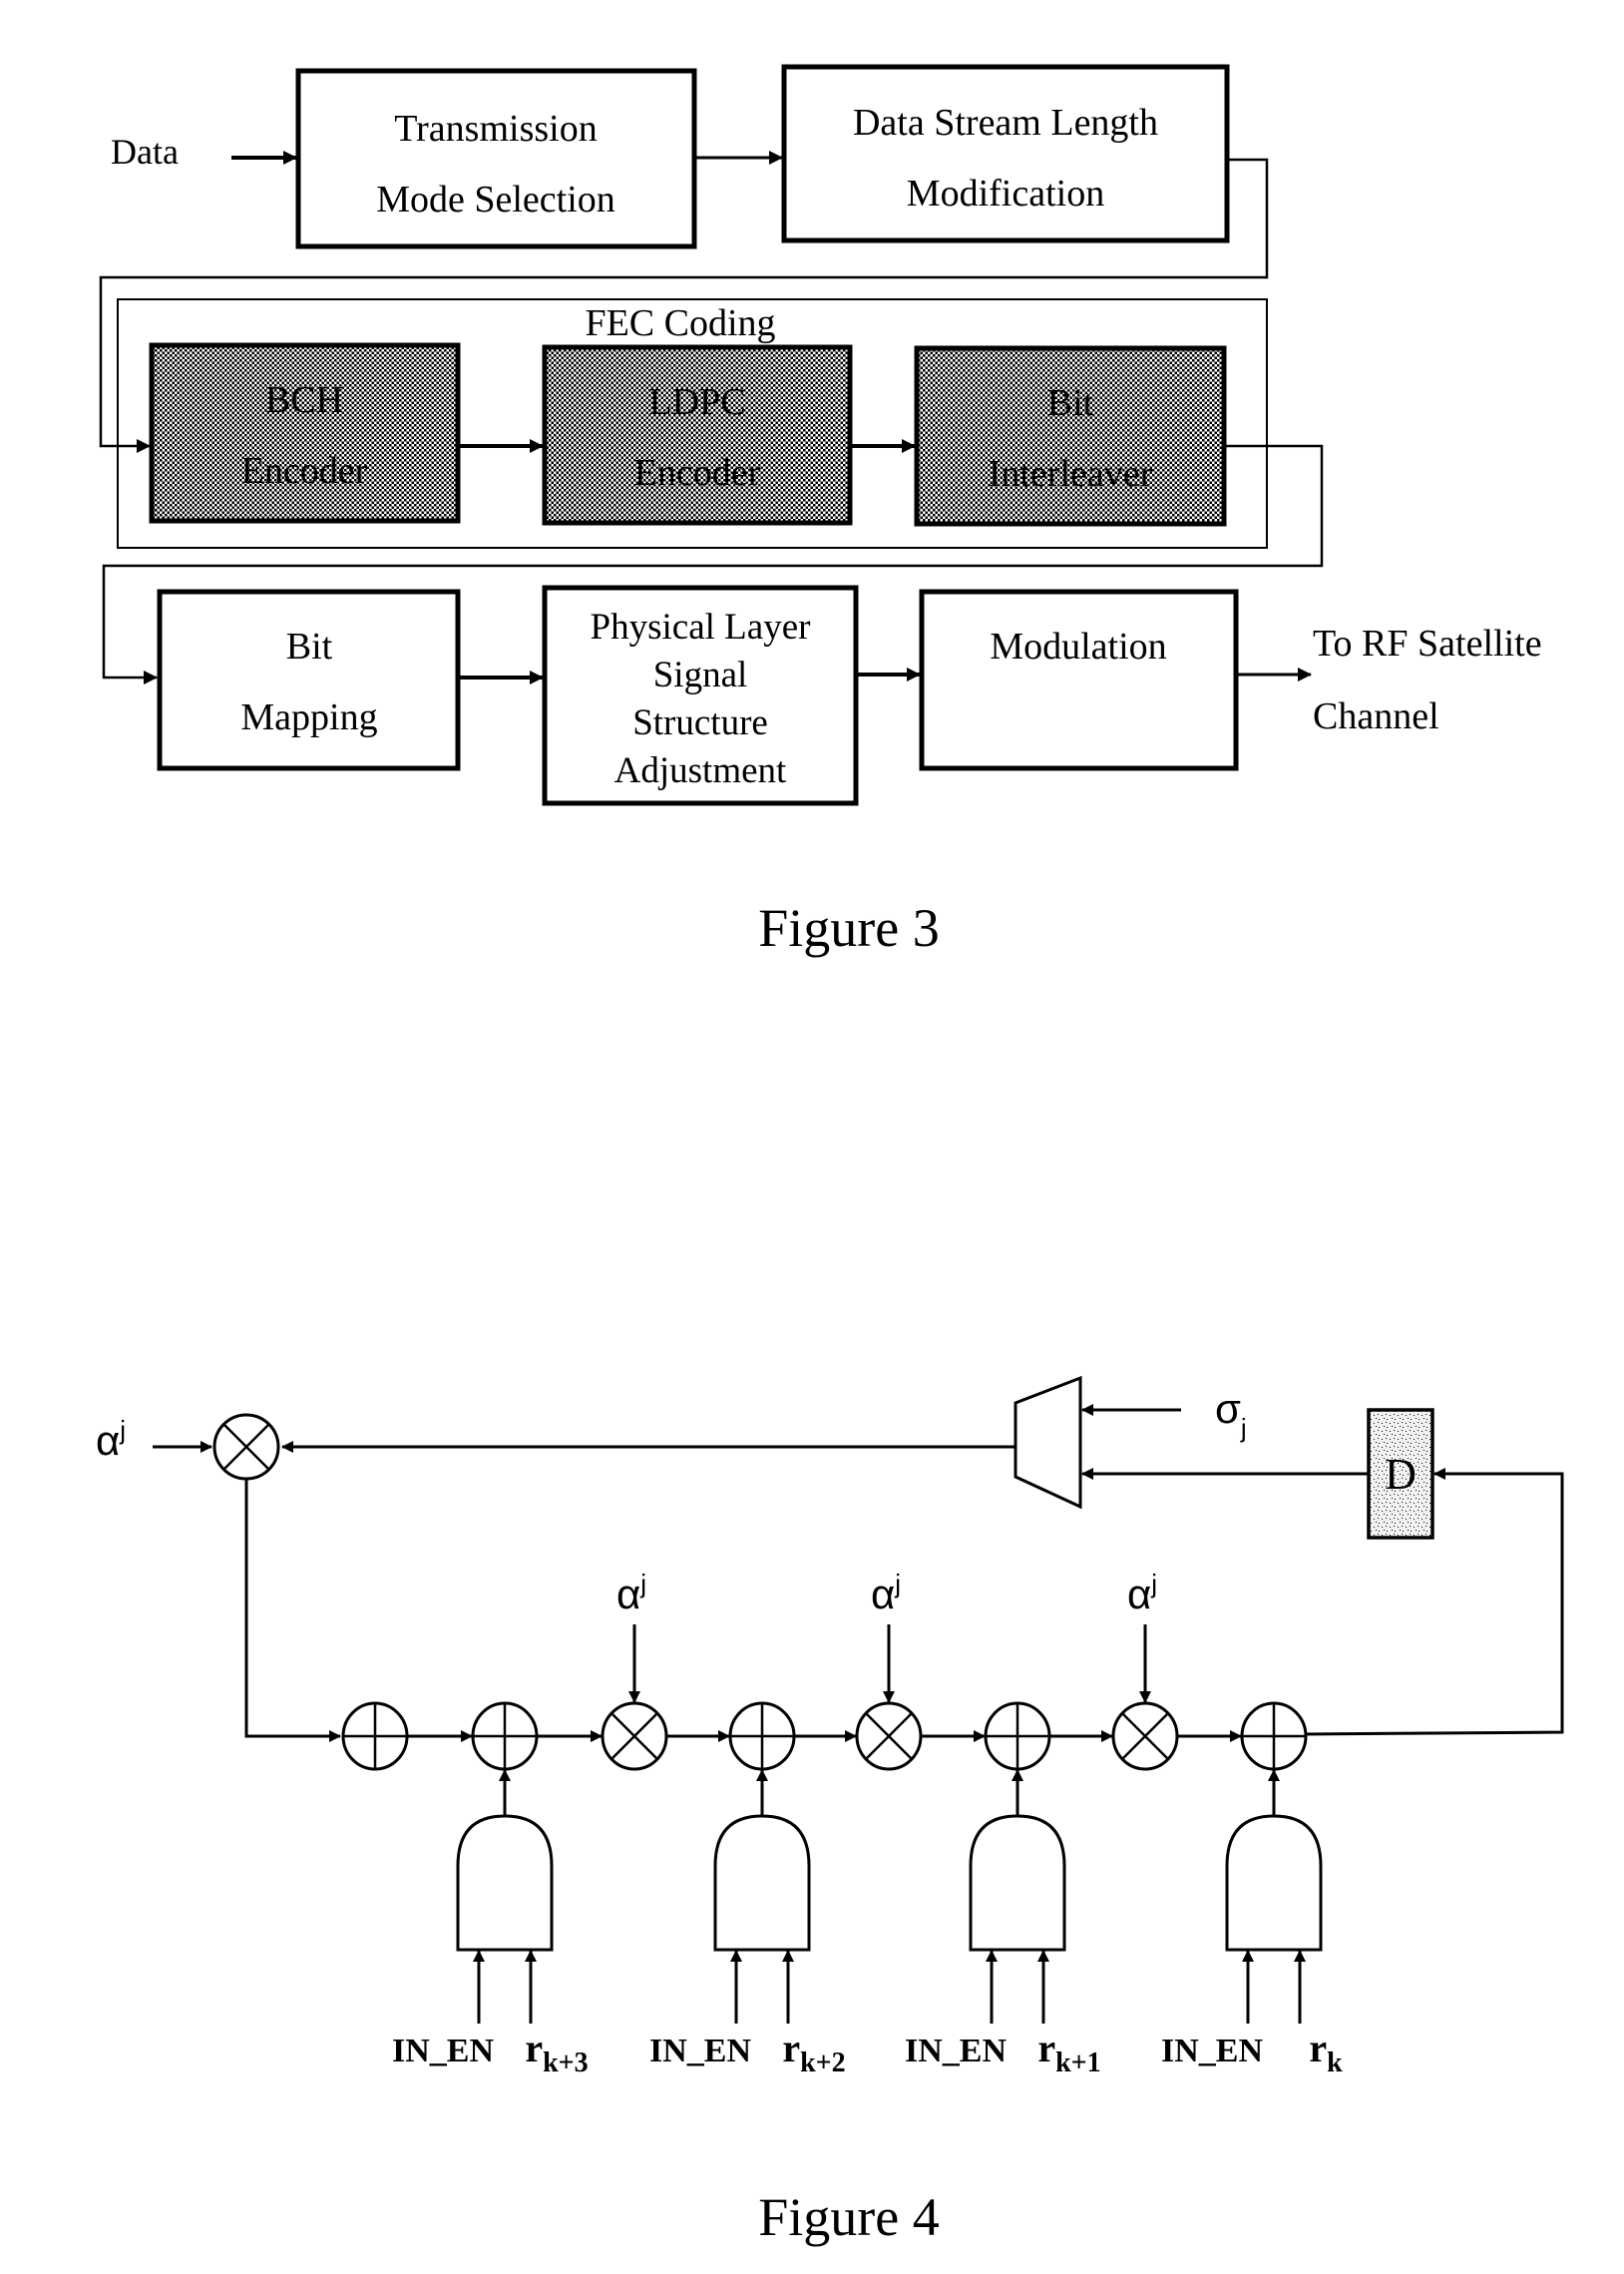 This screenshot has width=1624, height=2274. I want to click on delay-label: D, so click(1401, 1474).